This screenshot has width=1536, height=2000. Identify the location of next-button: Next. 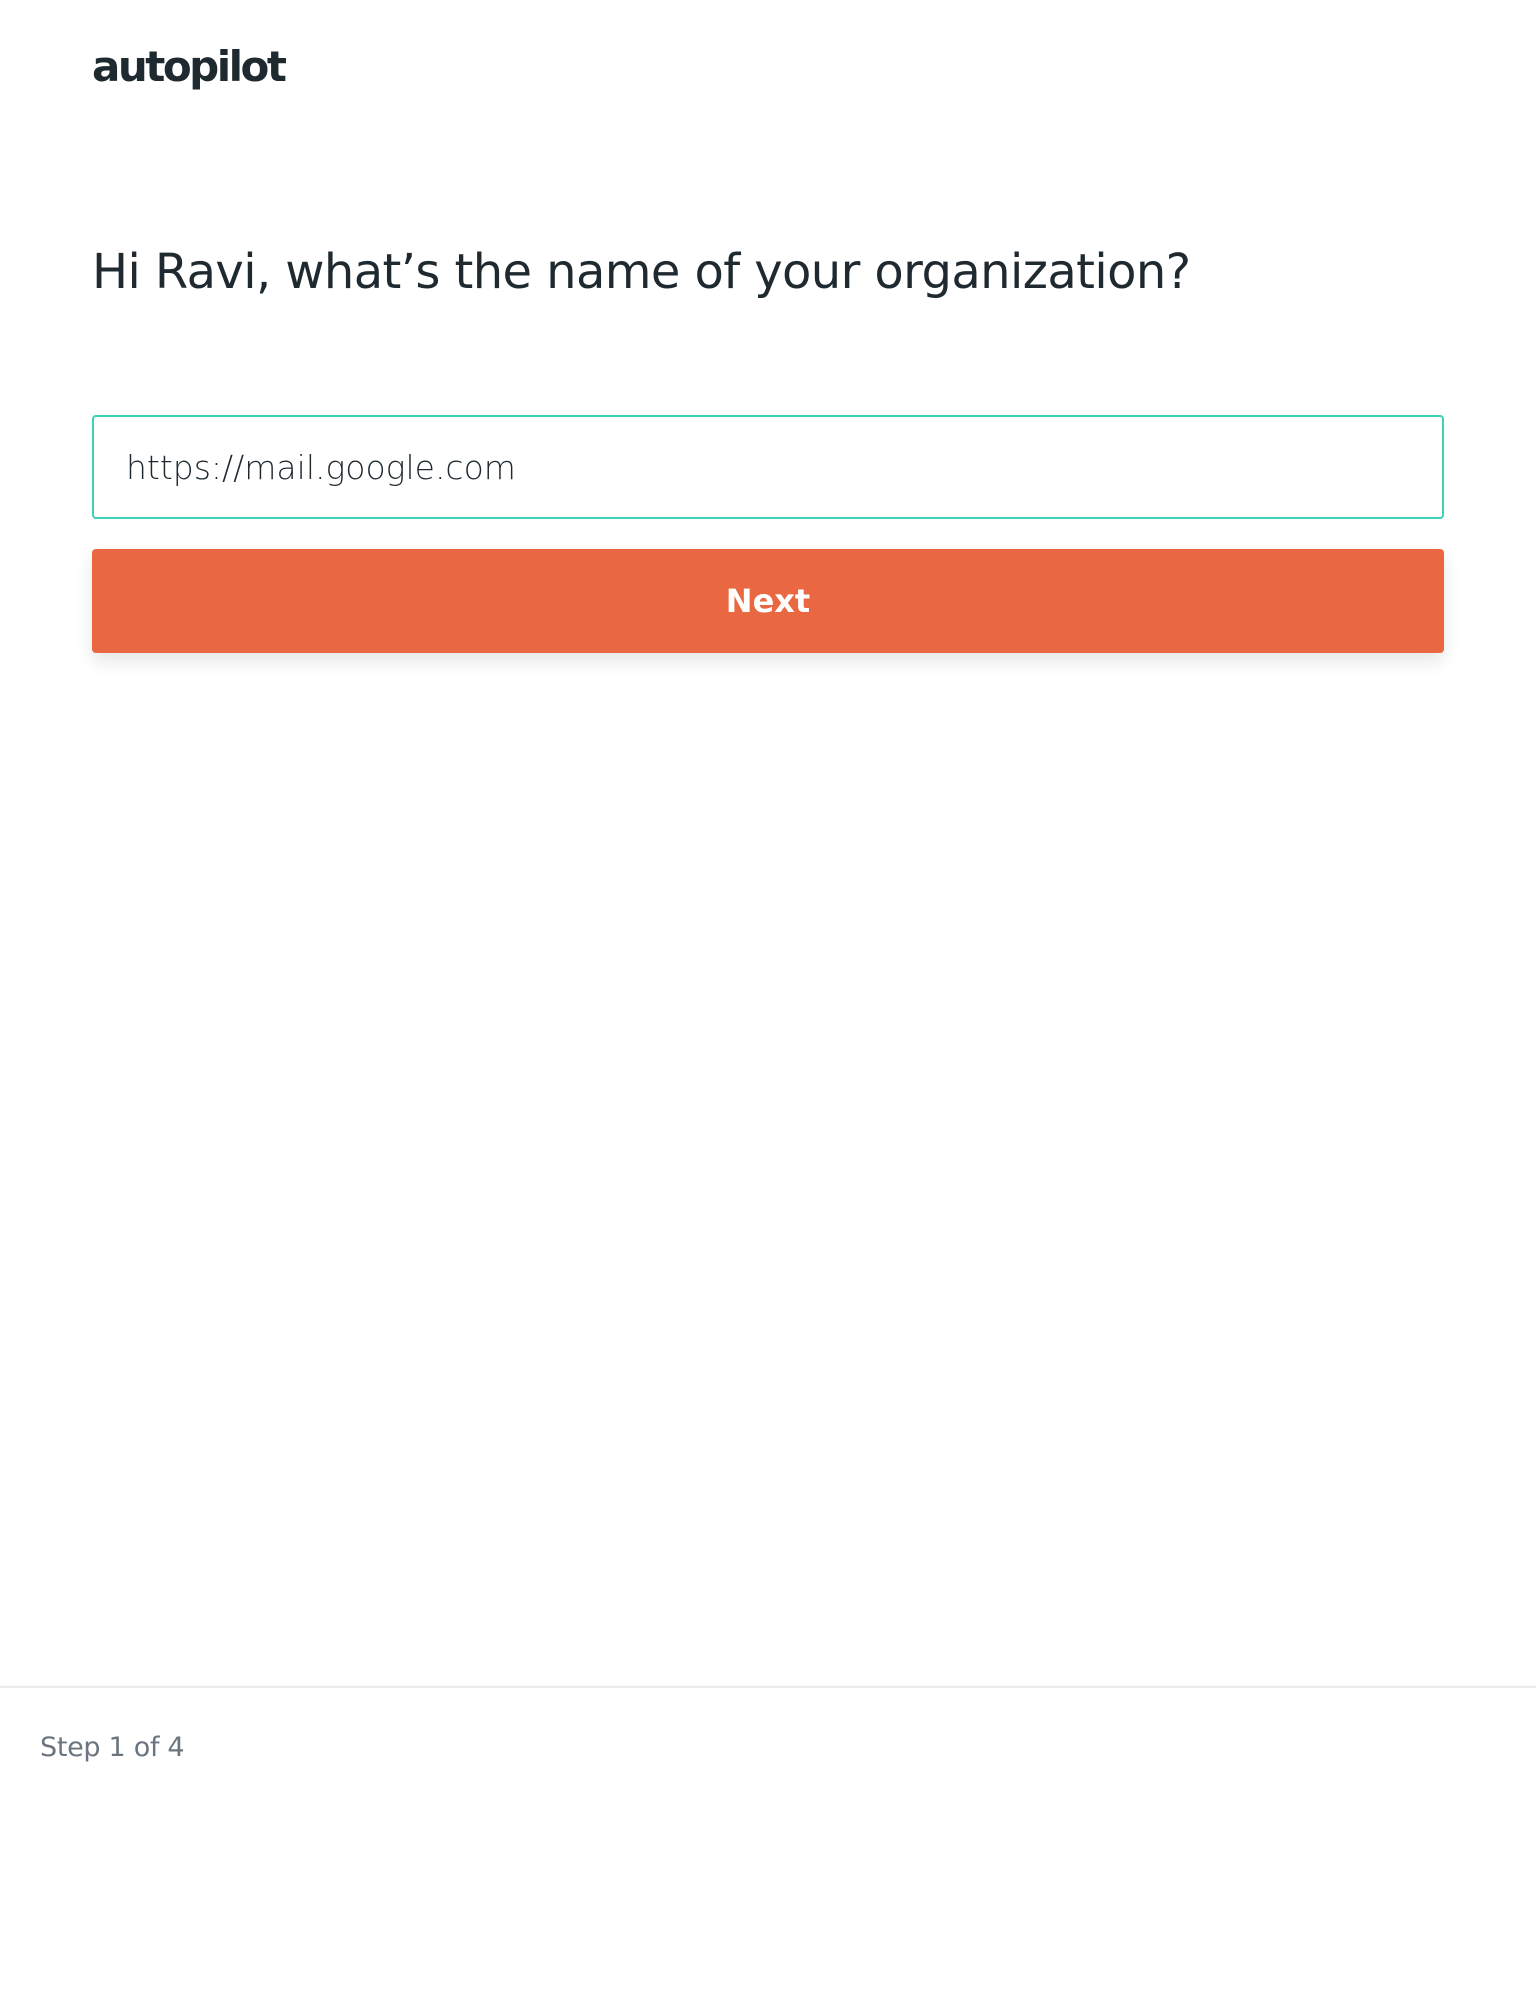
(768, 601).